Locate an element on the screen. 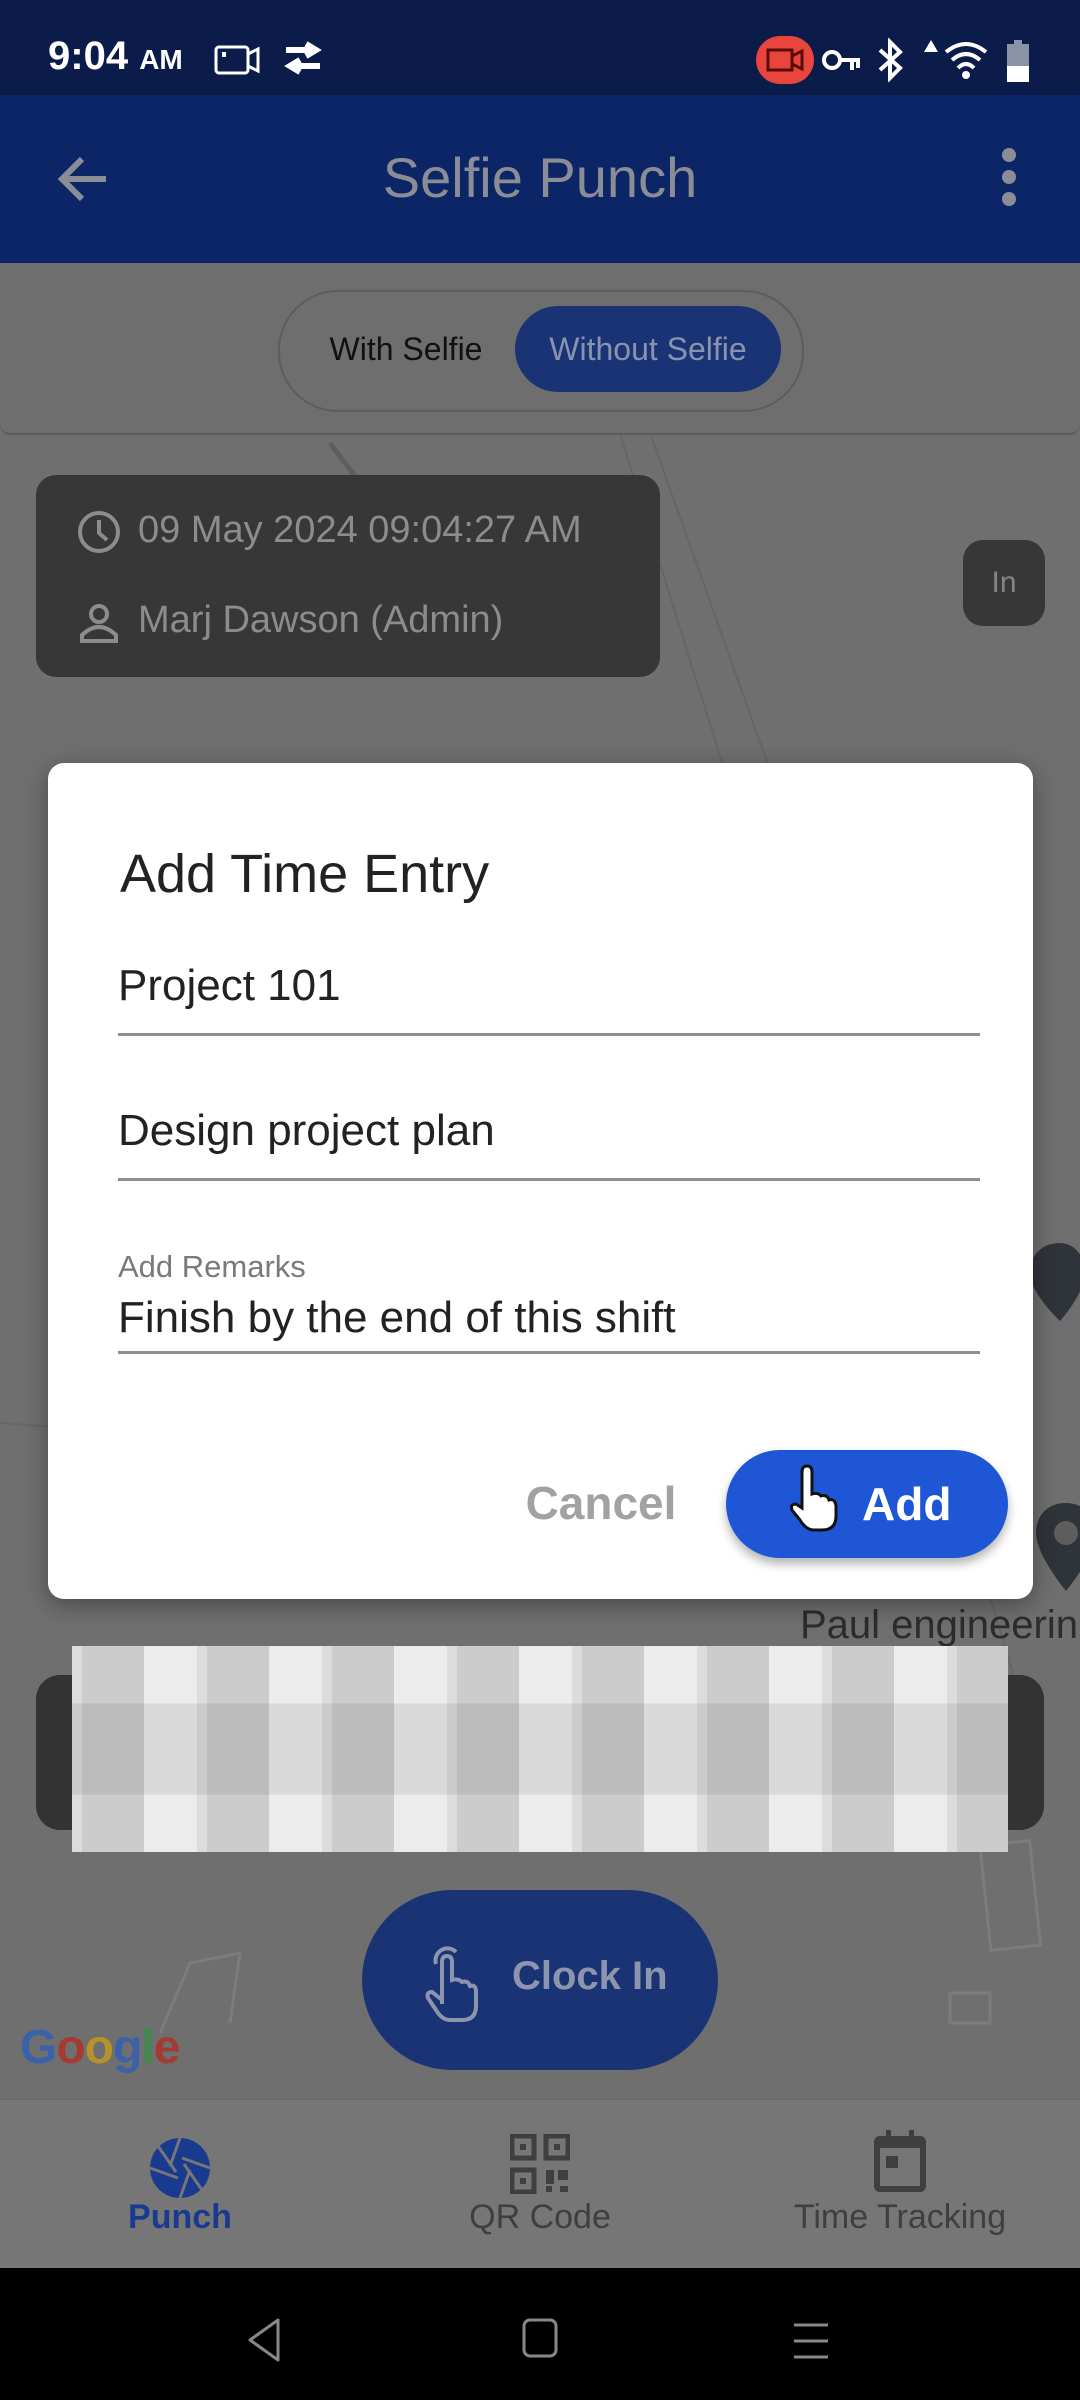 Image resolution: width=1080 pixels, height=2400 pixels. nav-item-time-tracking: Time Tracking is located at coordinates (900, 2183).